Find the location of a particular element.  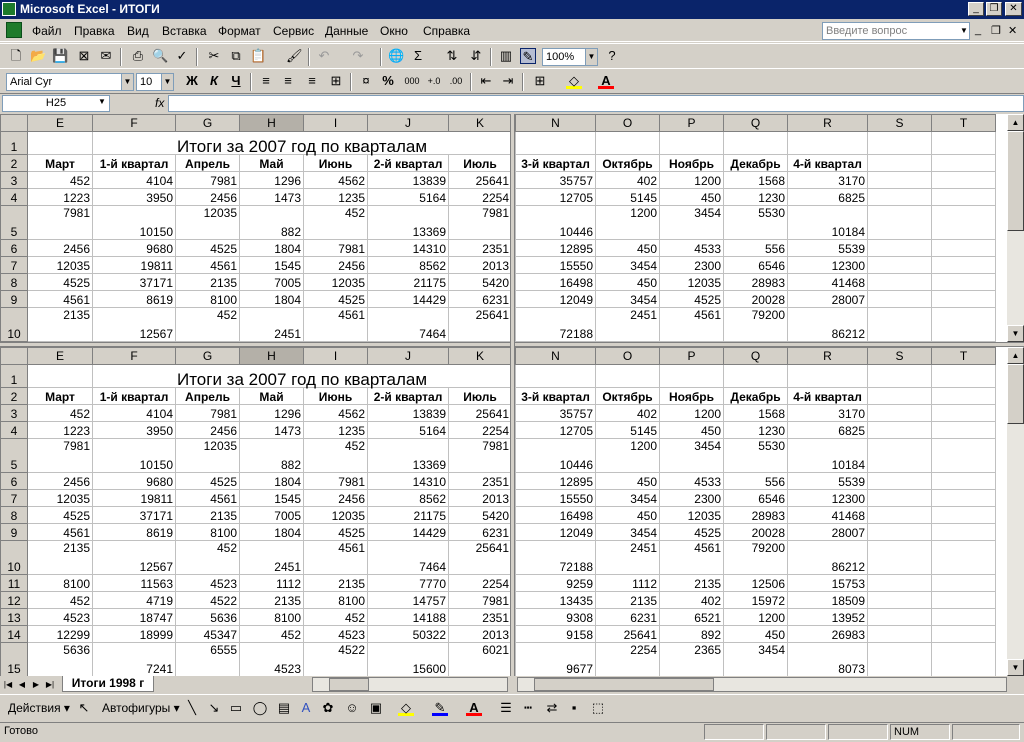

cell: 1200 is located at coordinates (755, 617).